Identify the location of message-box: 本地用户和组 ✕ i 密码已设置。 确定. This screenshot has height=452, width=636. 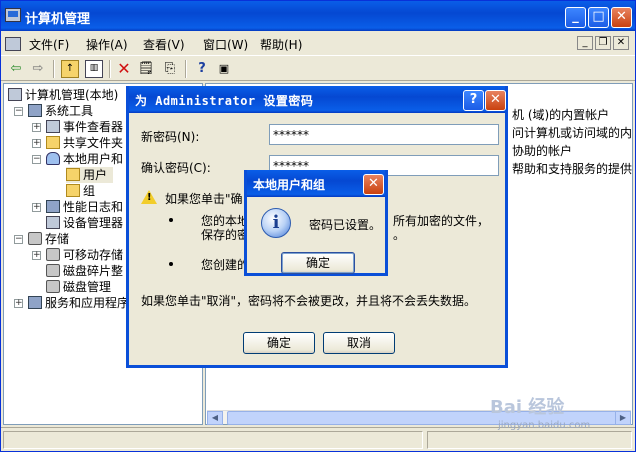
(316, 223).